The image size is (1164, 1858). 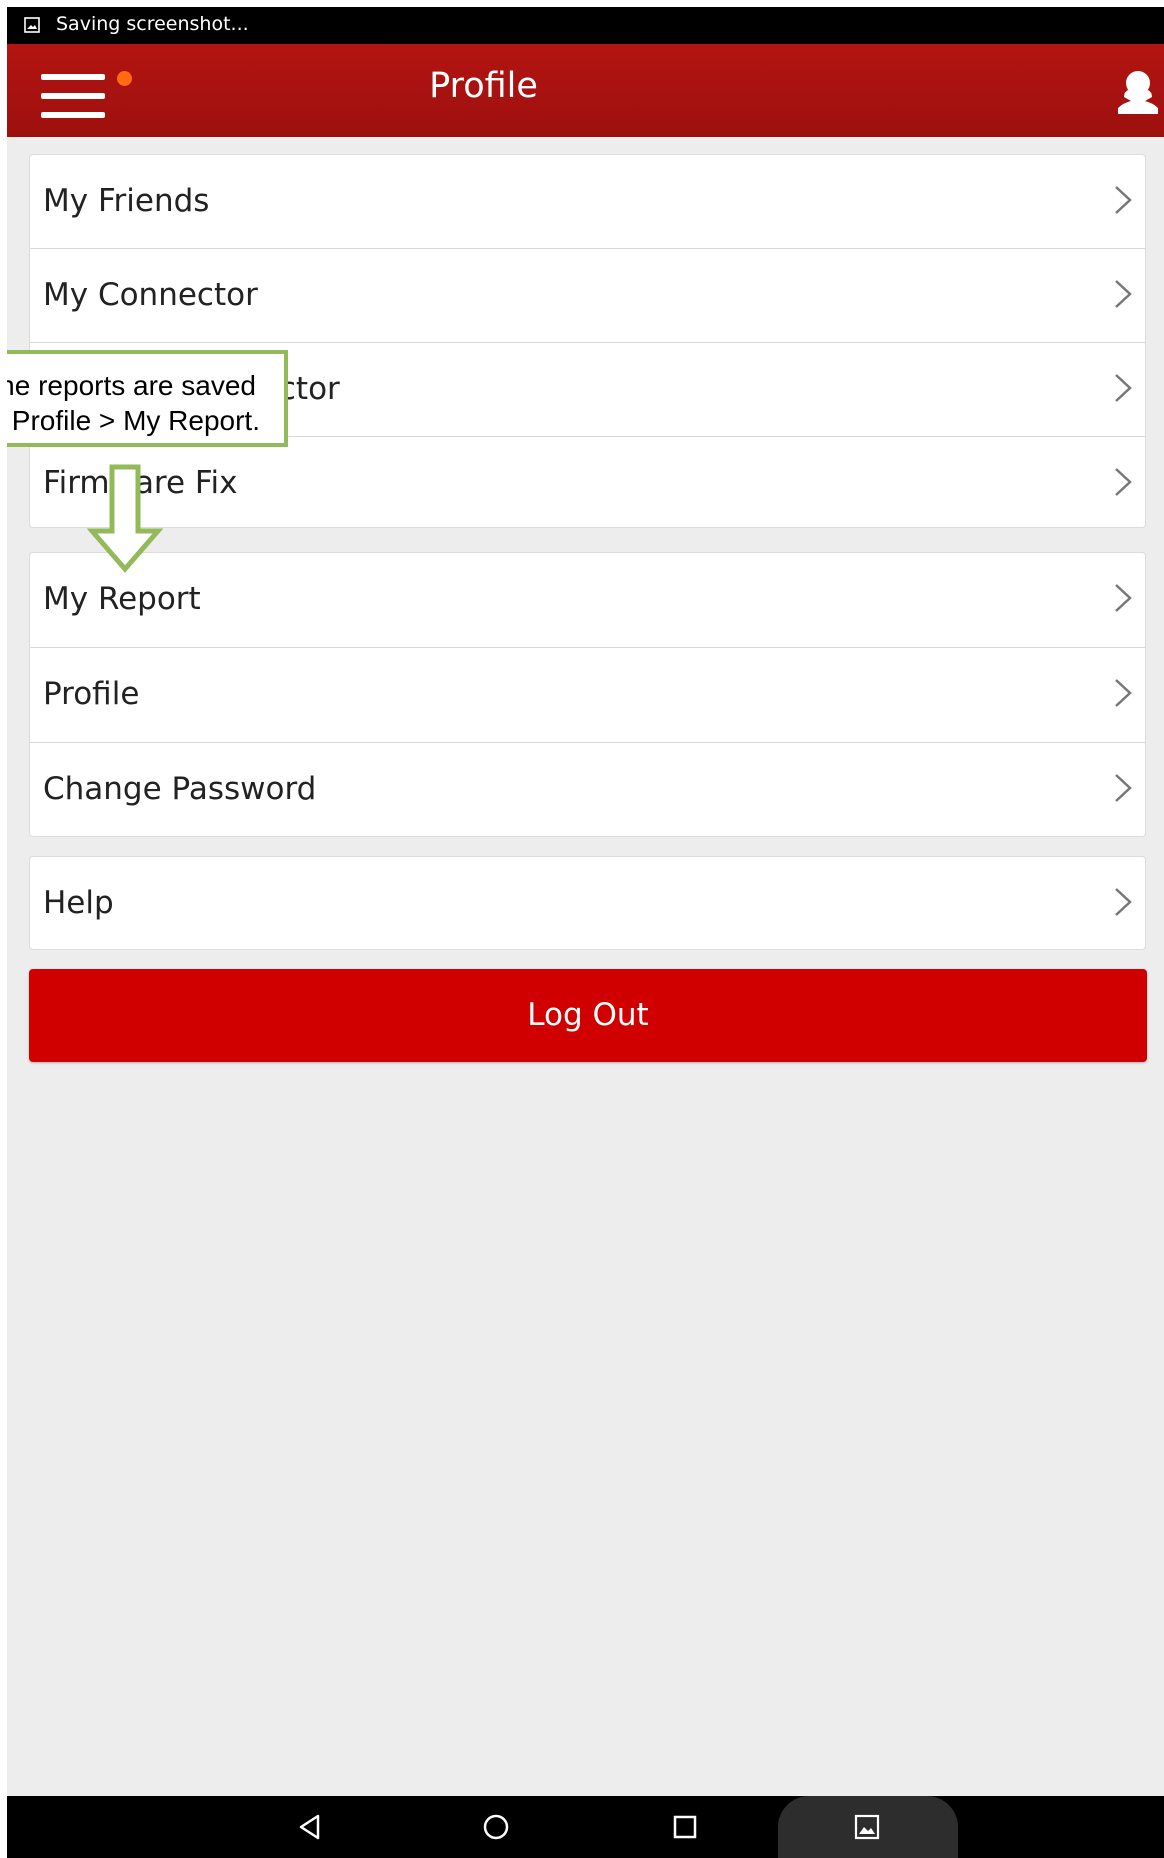 I want to click on menu-item-label: My Connector, so click(x=150, y=295).